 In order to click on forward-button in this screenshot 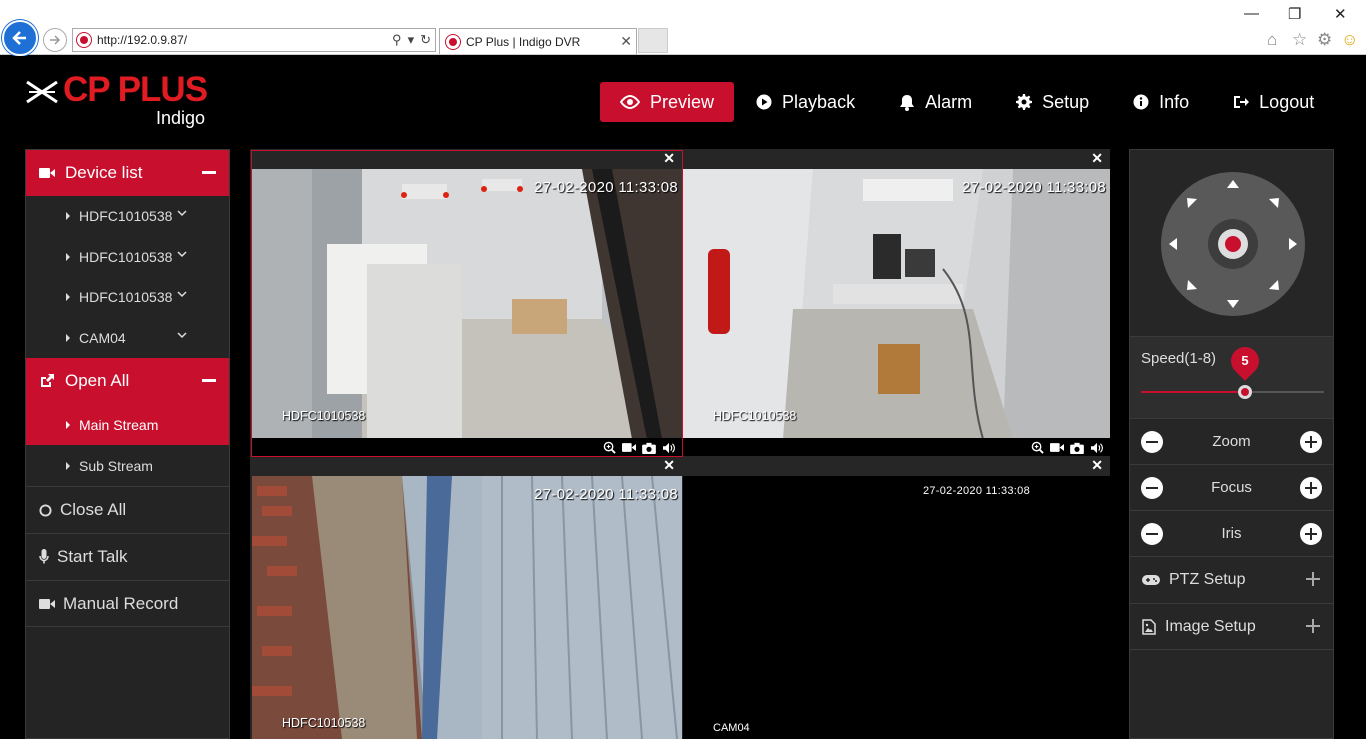, I will do `click(55, 40)`.